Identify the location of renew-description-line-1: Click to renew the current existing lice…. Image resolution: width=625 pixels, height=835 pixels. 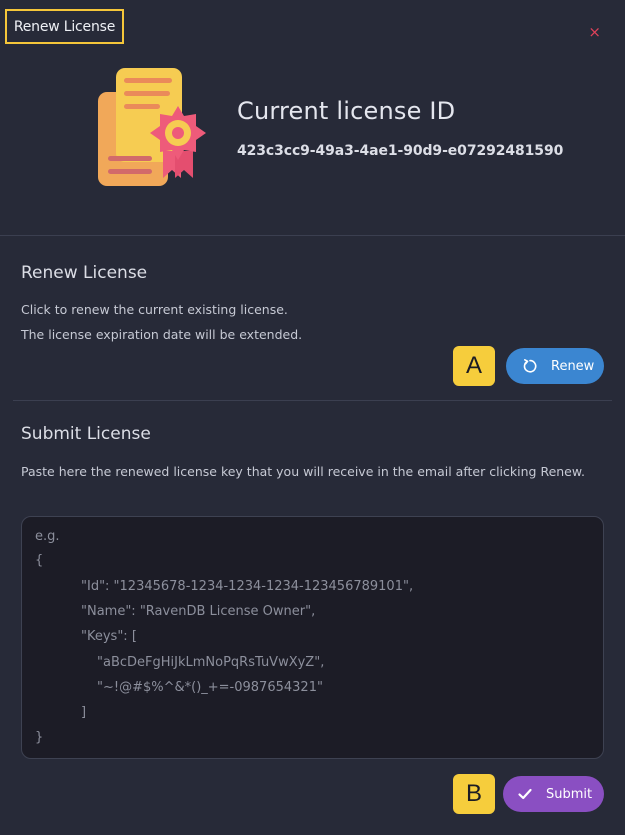
(154, 309).